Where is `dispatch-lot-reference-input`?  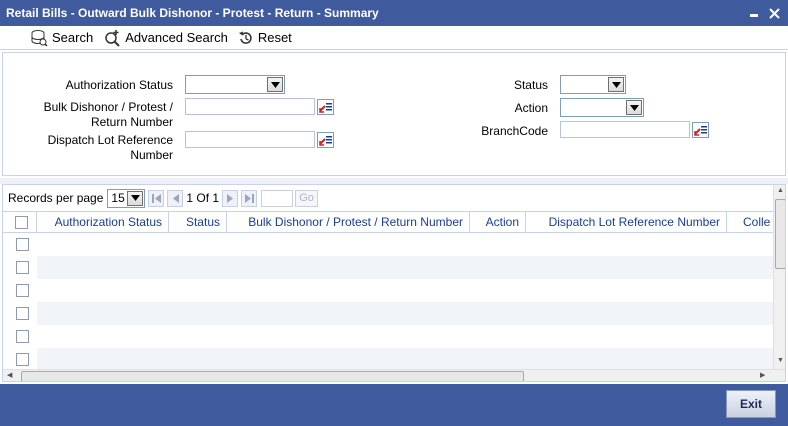
dispatch-lot-reference-input is located at coordinates (250, 139).